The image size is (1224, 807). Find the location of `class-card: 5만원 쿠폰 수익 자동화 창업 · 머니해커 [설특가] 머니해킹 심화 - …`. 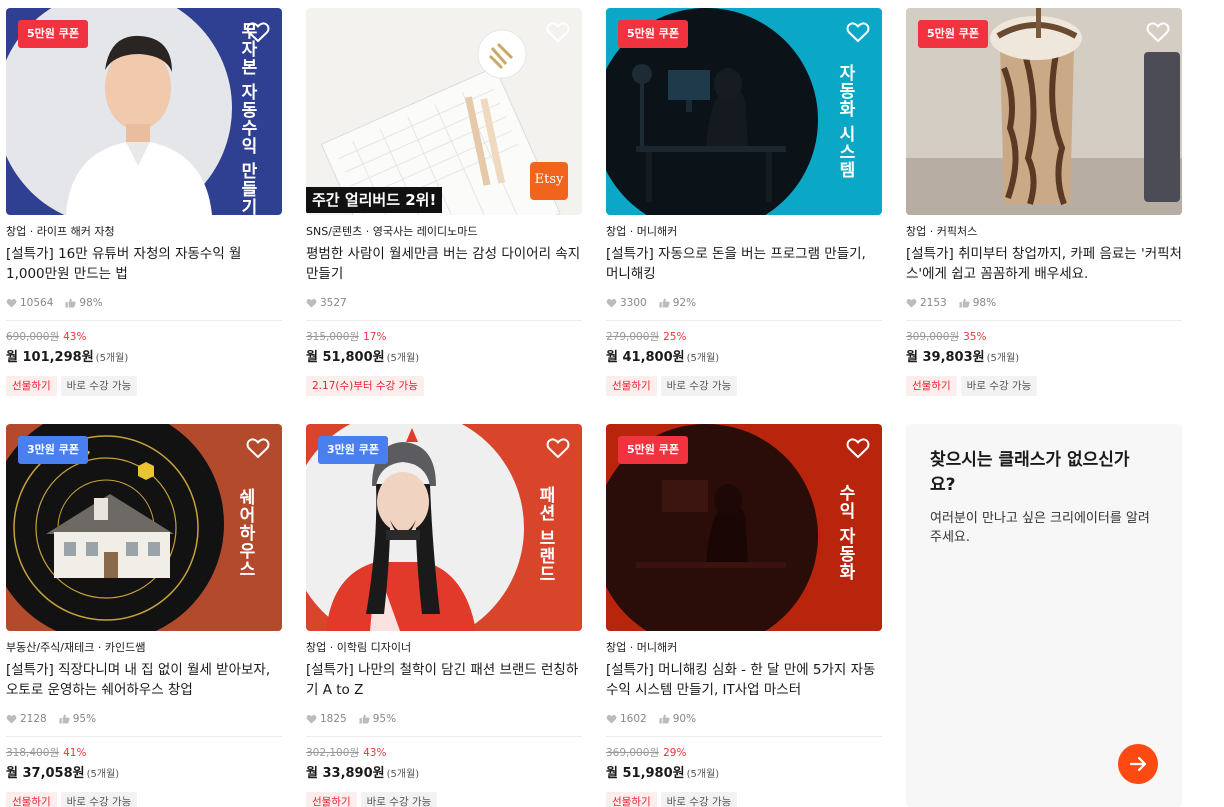

class-card: 5만원 쿠폰 수익 자동화 창업 · 머니해커 [설특가] 머니해킹 심화 - … is located at coordinates (744, 615).